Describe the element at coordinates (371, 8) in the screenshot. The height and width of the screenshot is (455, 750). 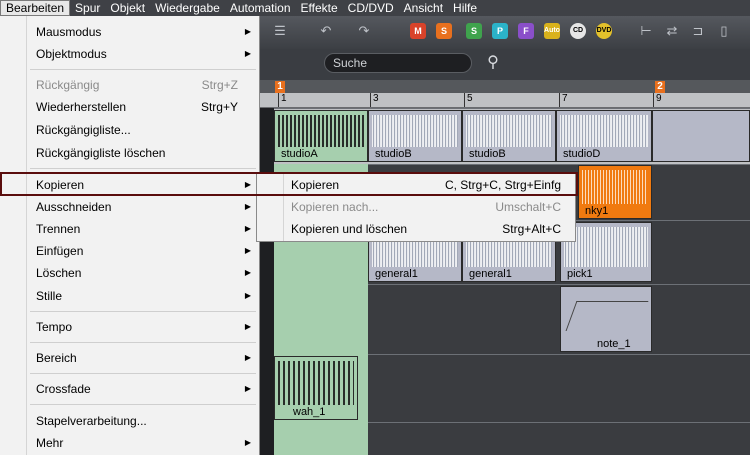
I see `menu-cd-dvd: CD/DVD` at that location.